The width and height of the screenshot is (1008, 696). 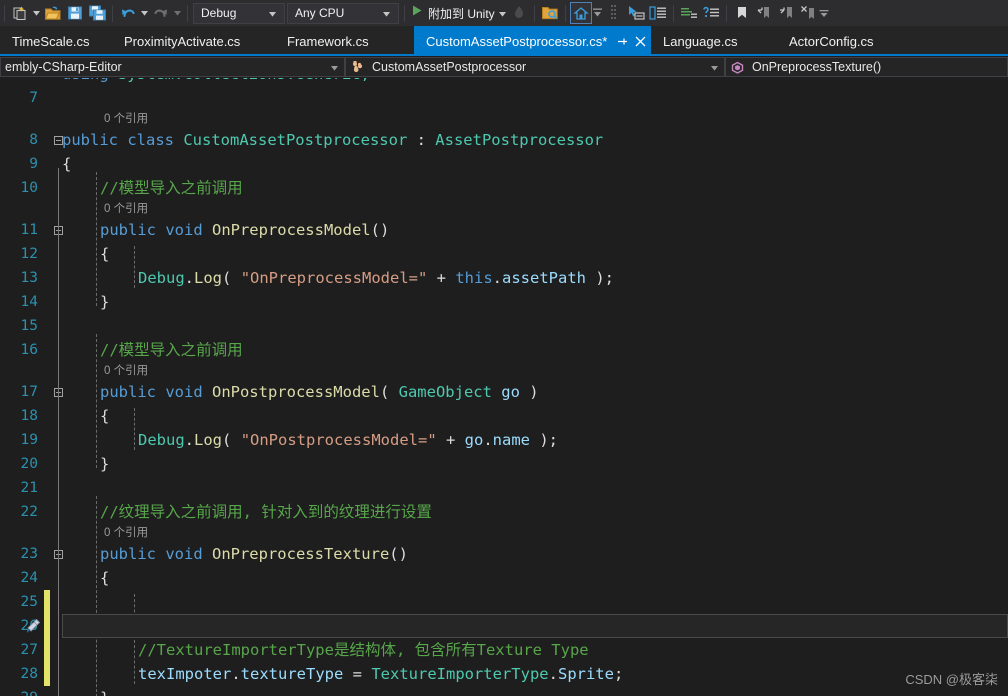 I want to click on code-line: 22 //纹理导入之前调用, 针对入到的纹理进行设置, so click(x=504, y=512).